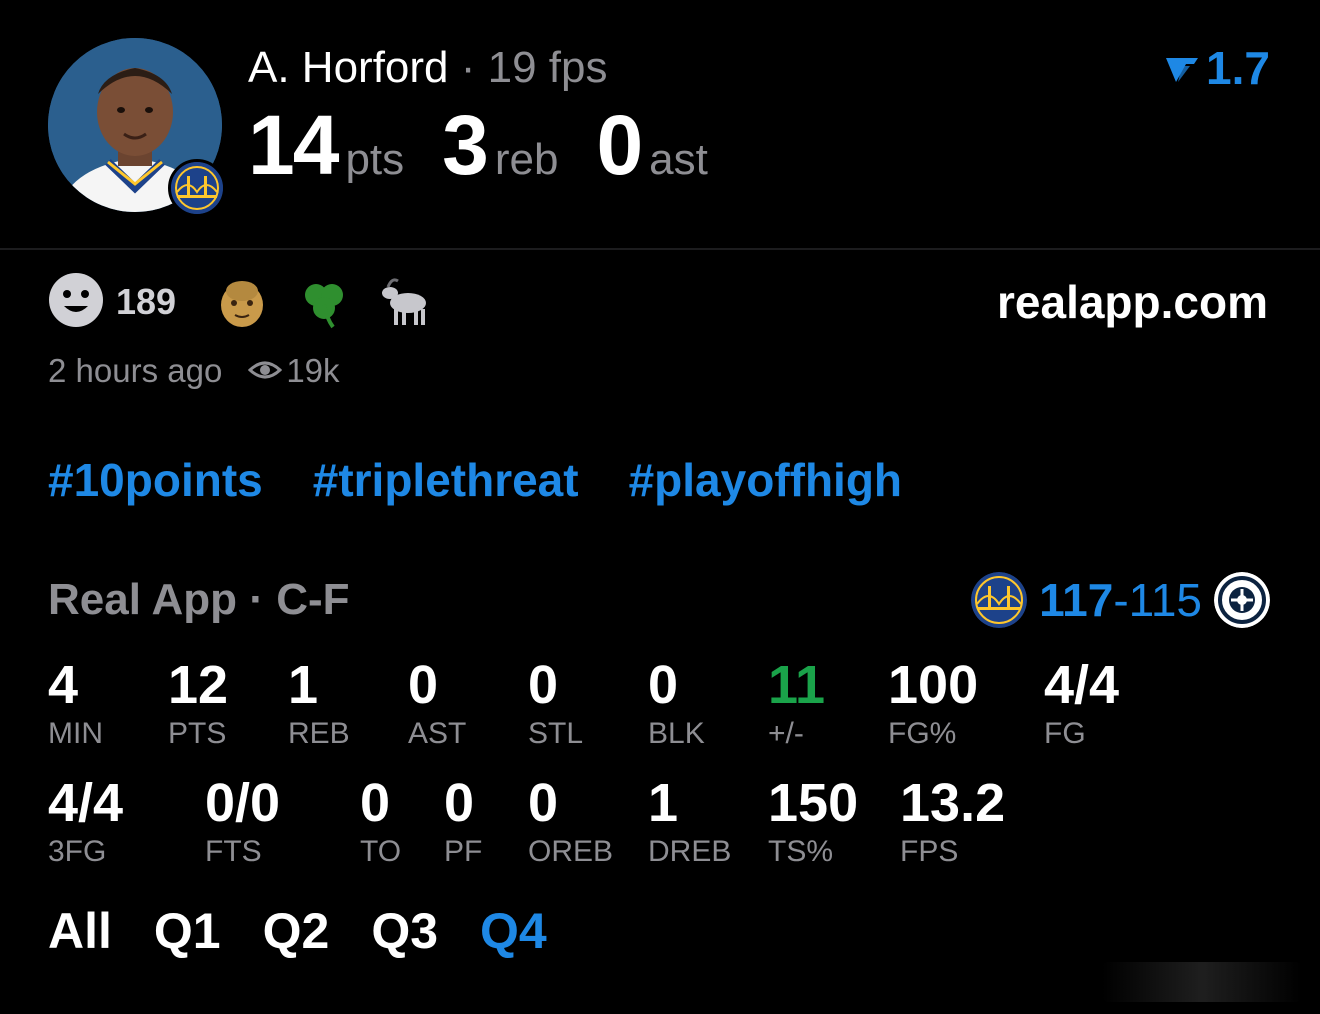 The height and width of the screenshot is (1014, 1320). What do you see at coordinates (319, 733) in the screenshot?
I see `stat-label: REB` at bounding box center [319, 733].